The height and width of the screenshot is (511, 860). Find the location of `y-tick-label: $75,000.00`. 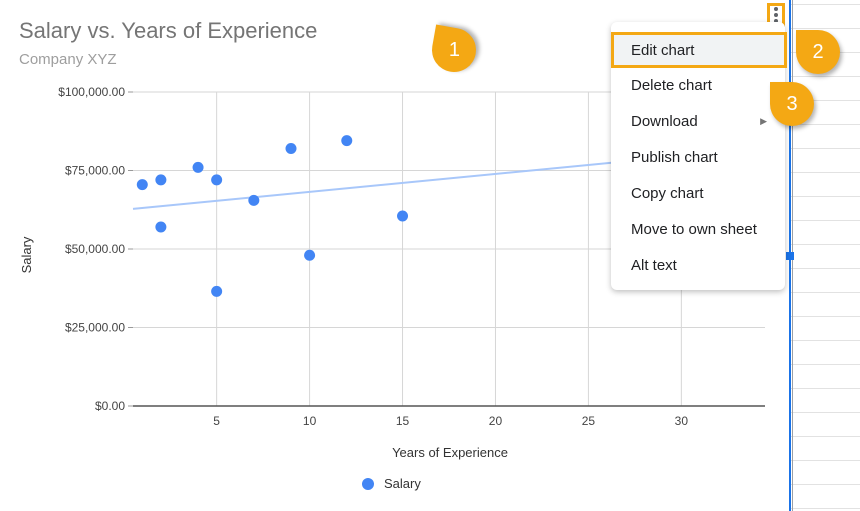

y-tick-label: $75,000.00 is located at coordinates (95, 171).